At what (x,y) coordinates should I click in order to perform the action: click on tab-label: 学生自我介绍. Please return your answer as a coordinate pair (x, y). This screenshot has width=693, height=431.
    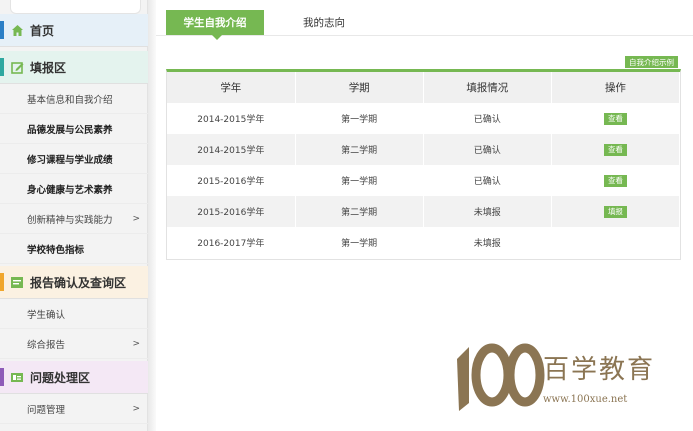
    Looking at the image, I should click on (215, 23).